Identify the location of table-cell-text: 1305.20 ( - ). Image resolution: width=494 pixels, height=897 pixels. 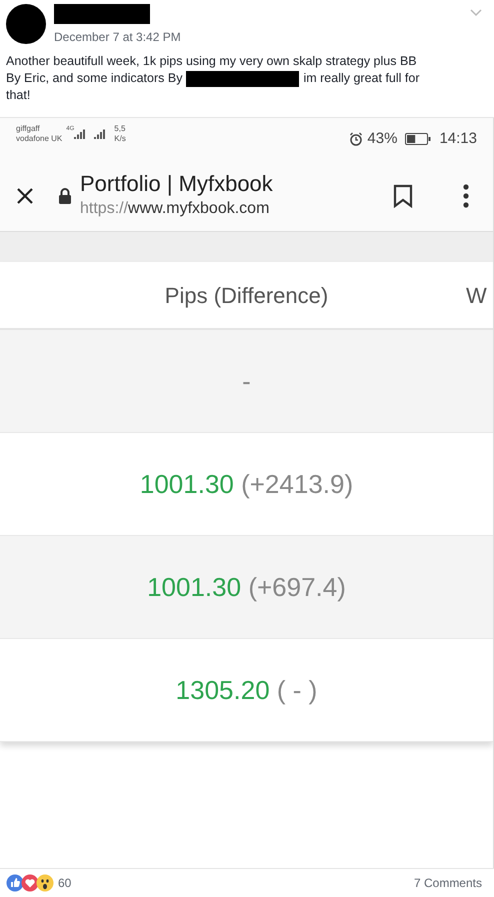
(247, 690).